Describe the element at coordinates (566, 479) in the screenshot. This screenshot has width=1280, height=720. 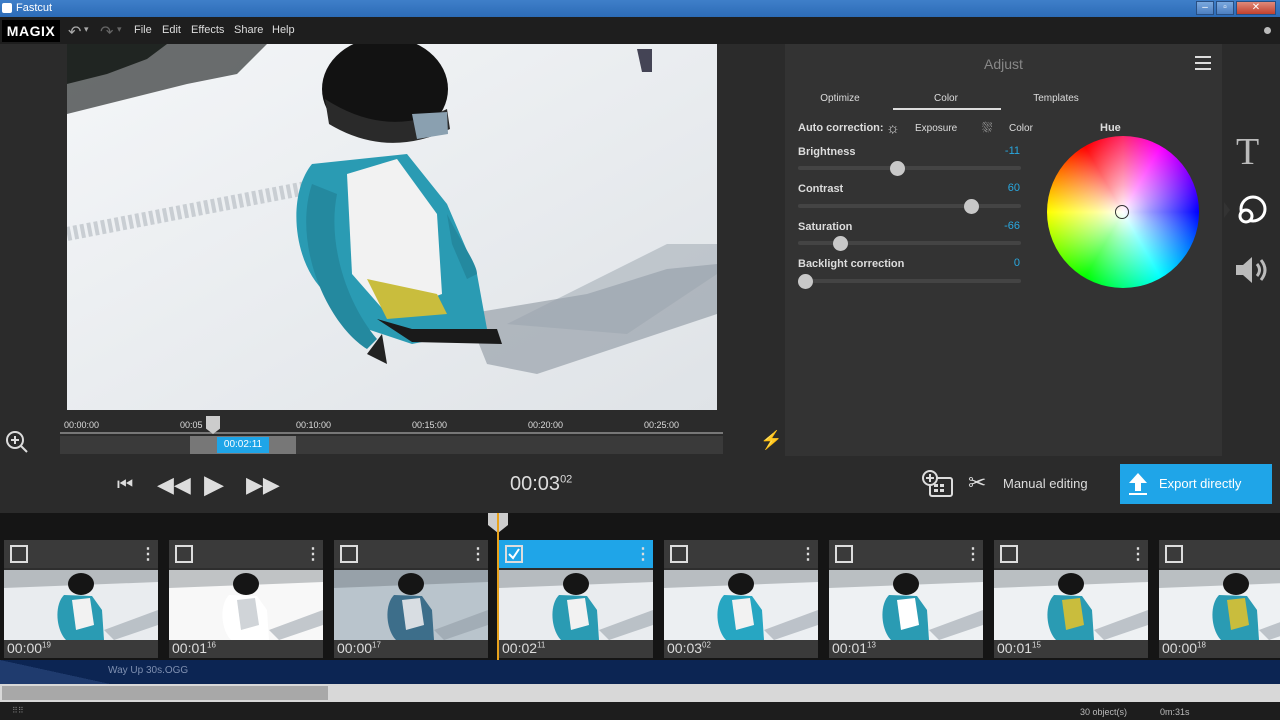
I see `timecode-frames: 02` at that location.